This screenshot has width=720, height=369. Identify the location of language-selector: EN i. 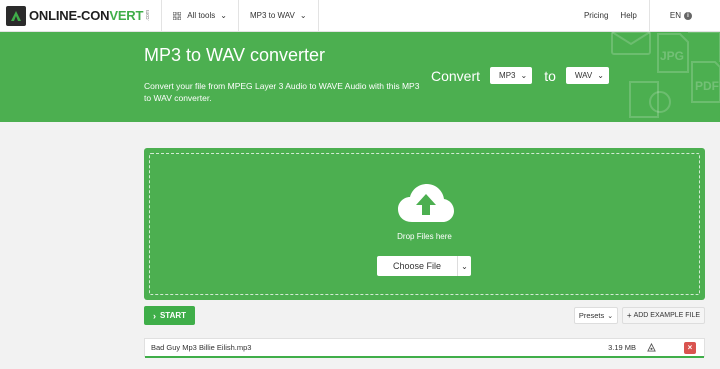
(684, 16).